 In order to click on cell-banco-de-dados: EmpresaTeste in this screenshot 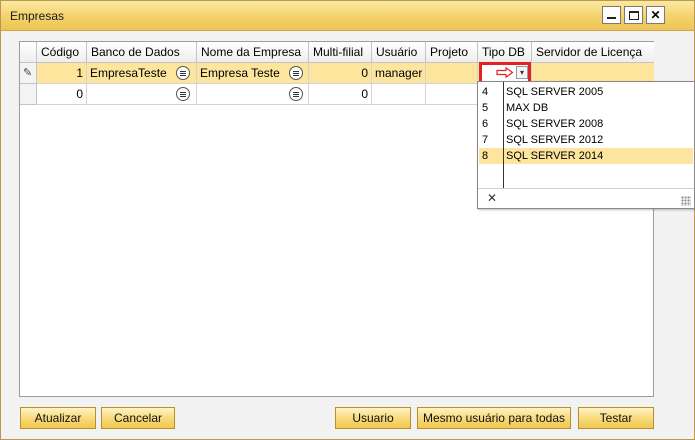, I will do `click(142, 73)`.